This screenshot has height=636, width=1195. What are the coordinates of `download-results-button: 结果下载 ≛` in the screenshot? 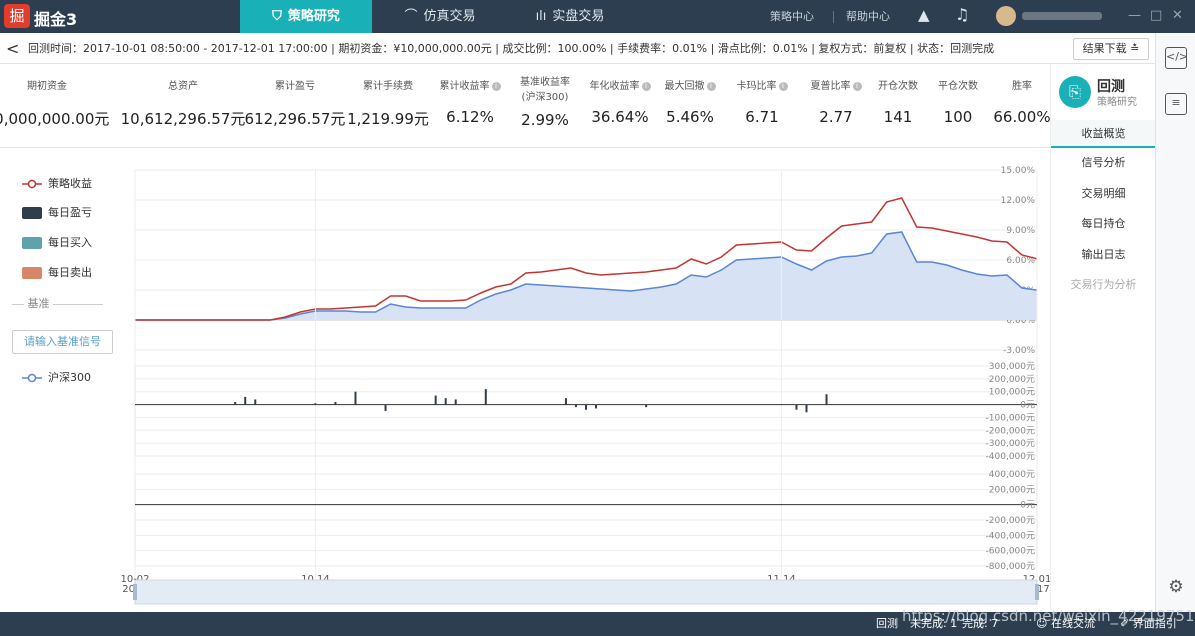 It's located at (1111, 49).